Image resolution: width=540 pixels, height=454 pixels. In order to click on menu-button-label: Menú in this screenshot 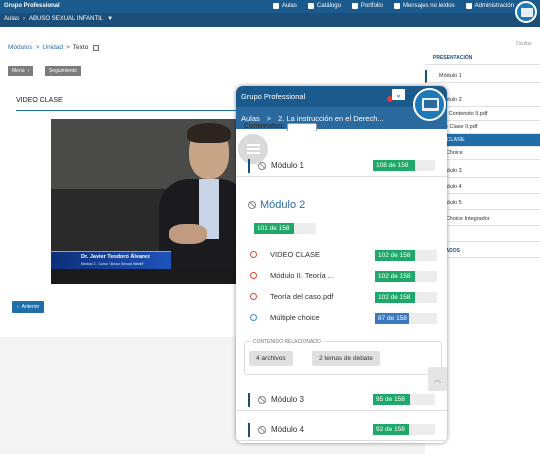, I will do `click(18, 71)`.